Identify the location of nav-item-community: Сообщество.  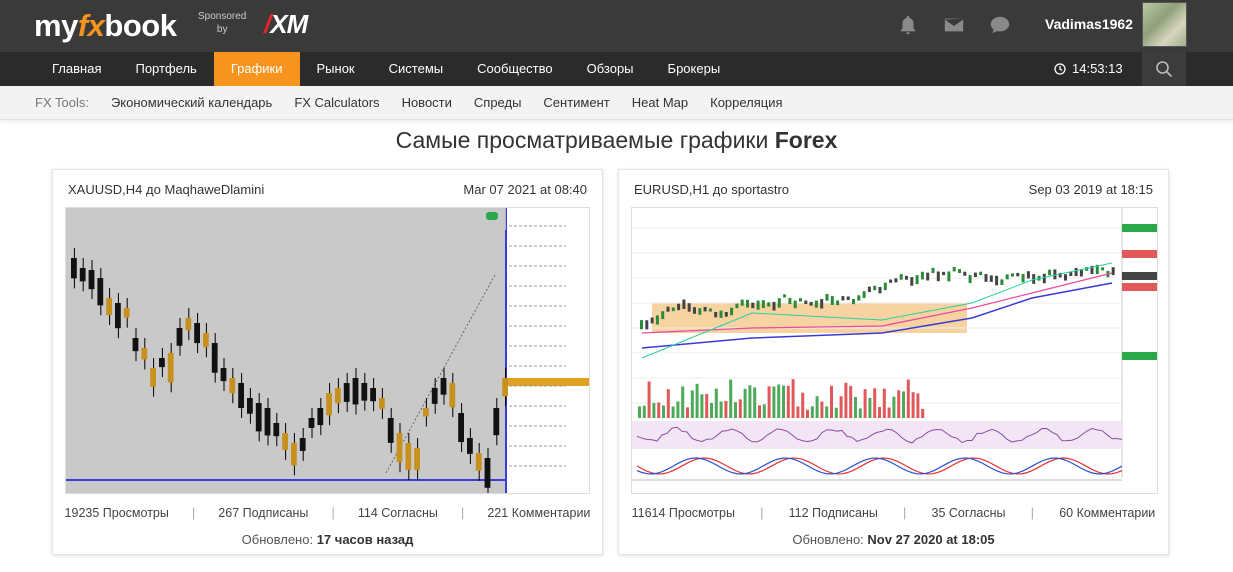
(515, 69).